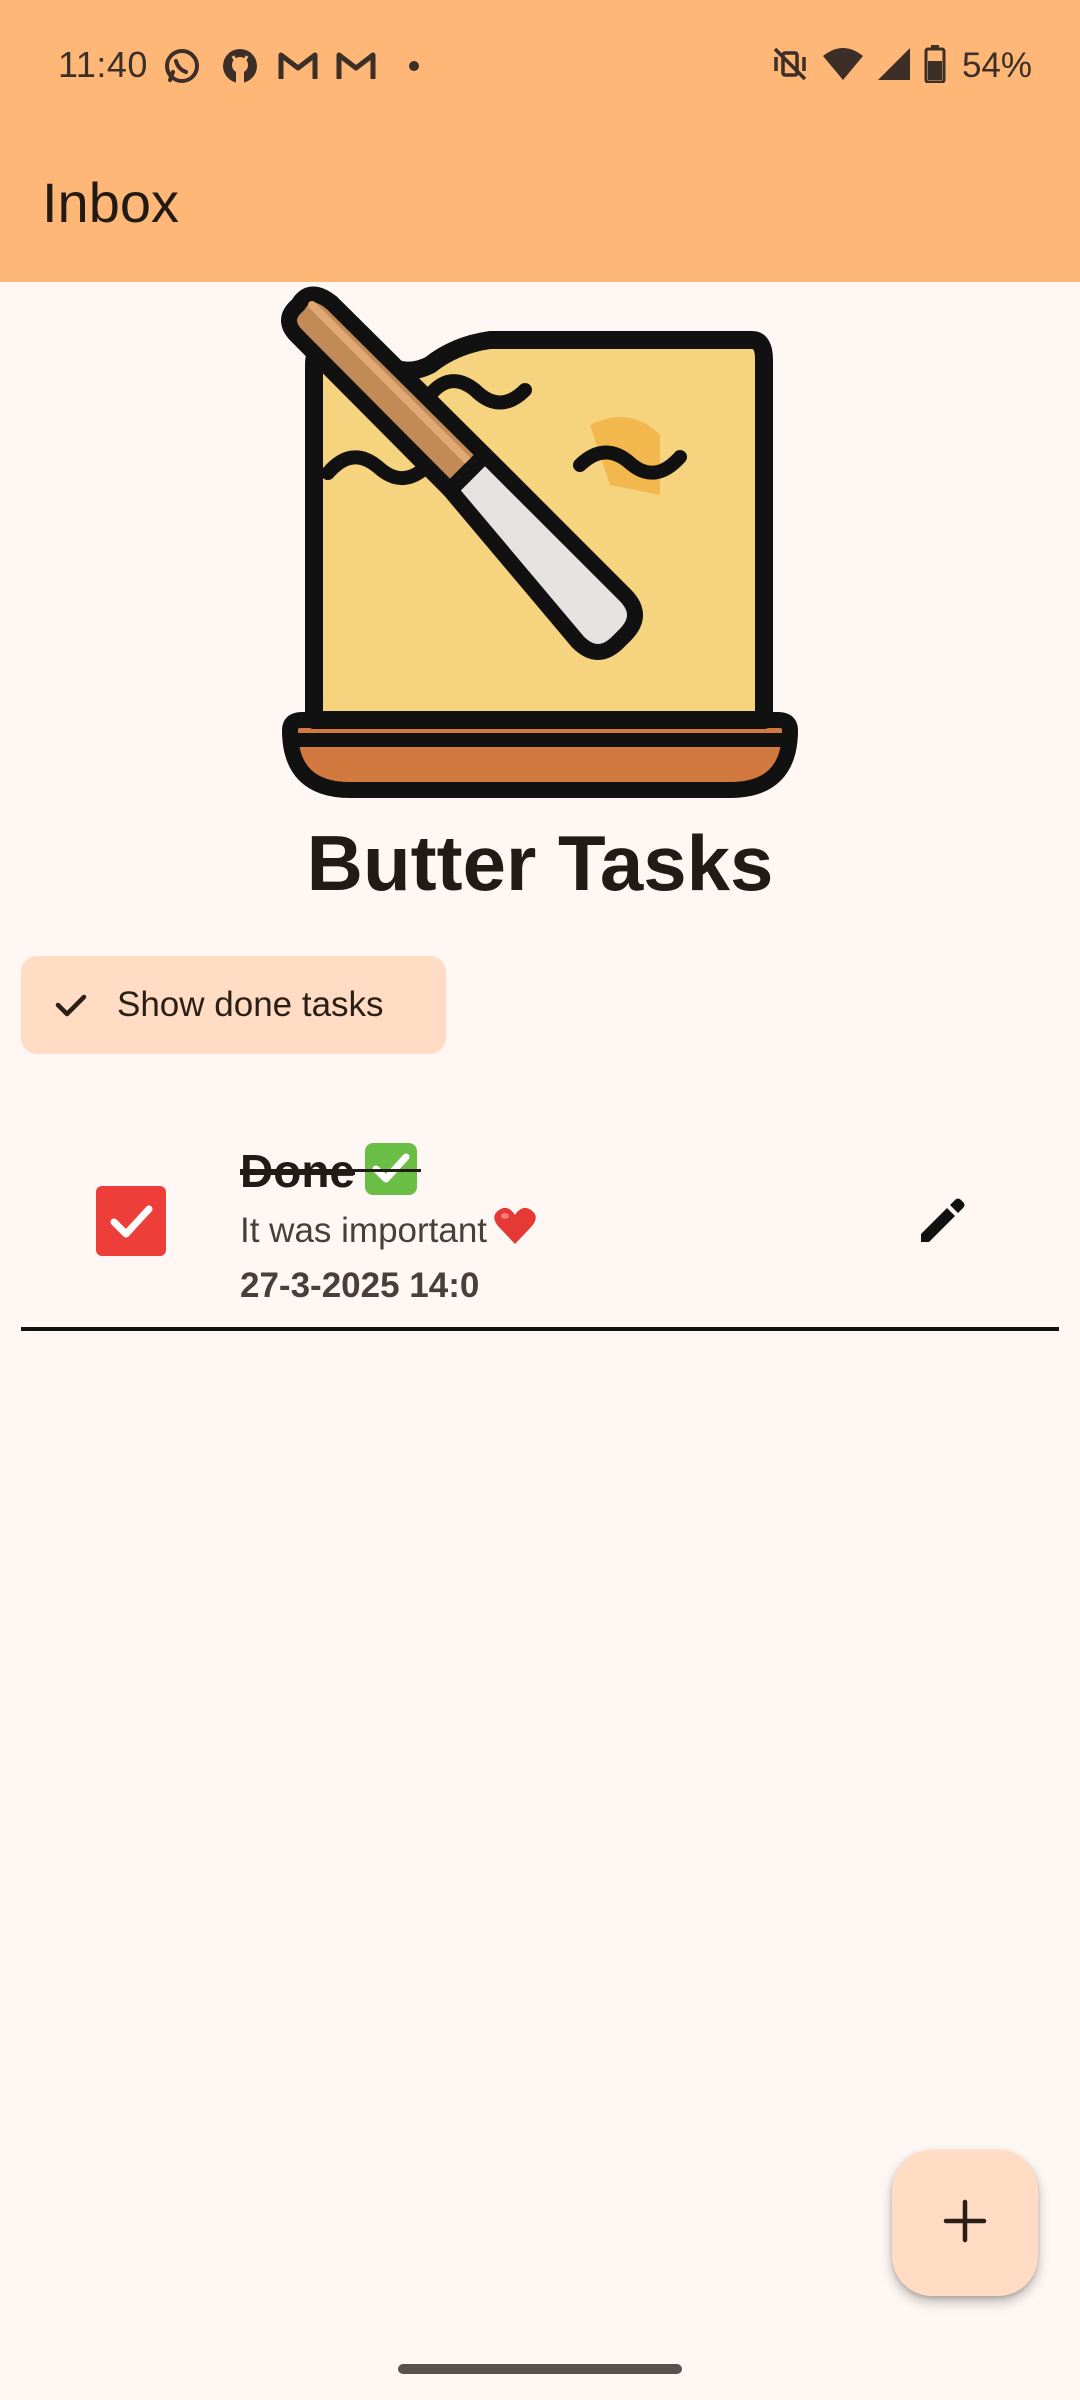 The height and width of the screenshot is (2400, 1080). What do you see at coordinates (540, 141) in the screenshot?
I see `top-app-bar: 11:40 54% Inbox` at bounding box center [540, 141].